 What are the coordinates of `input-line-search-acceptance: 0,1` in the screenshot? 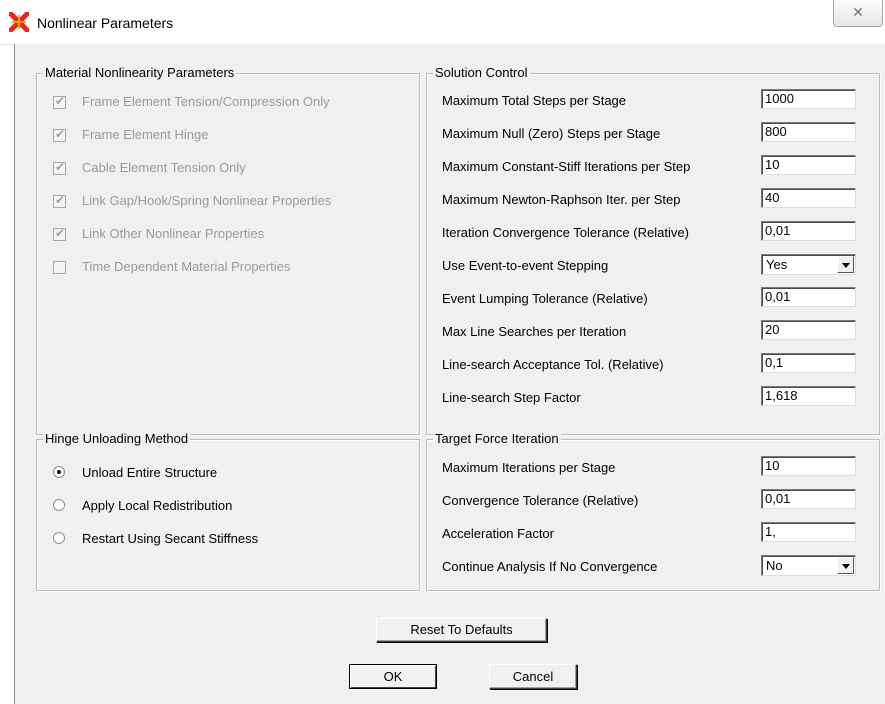 It's located at (808, 363).